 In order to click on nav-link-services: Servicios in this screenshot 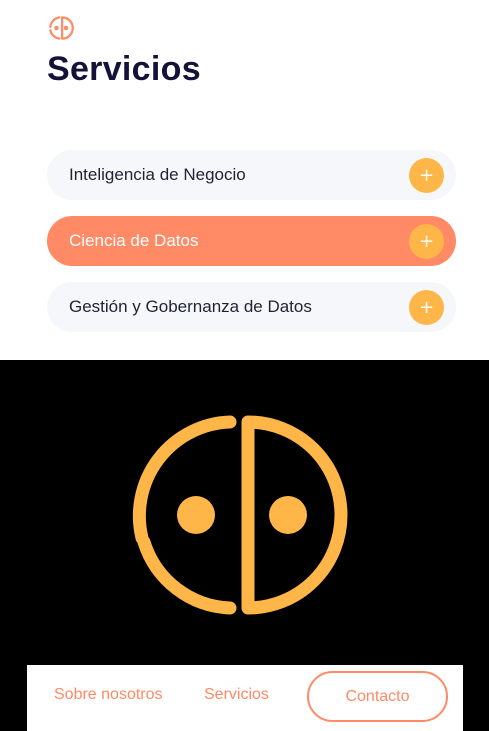, I will do `click(236, 695)`.